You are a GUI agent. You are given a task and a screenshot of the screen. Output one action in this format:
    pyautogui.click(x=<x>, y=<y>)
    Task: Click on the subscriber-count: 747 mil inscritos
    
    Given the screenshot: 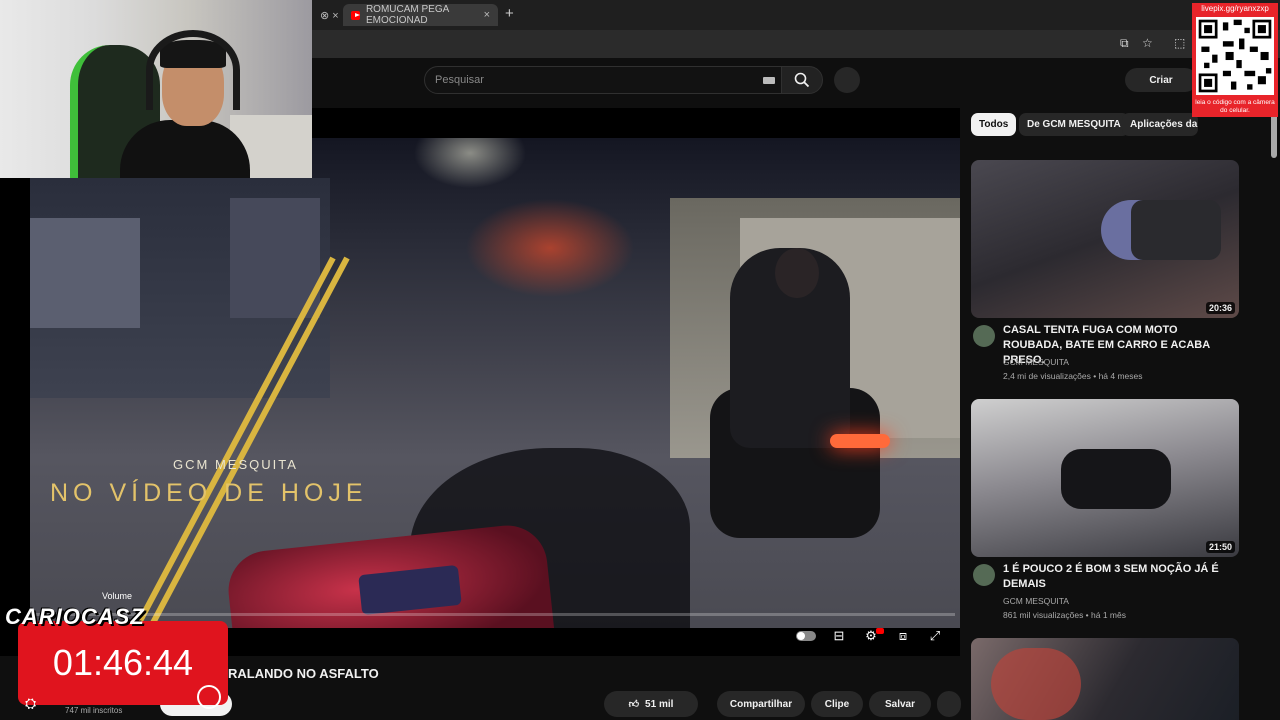 What is the action you would take?
    pyautogui.click(x=94, y=710)
    